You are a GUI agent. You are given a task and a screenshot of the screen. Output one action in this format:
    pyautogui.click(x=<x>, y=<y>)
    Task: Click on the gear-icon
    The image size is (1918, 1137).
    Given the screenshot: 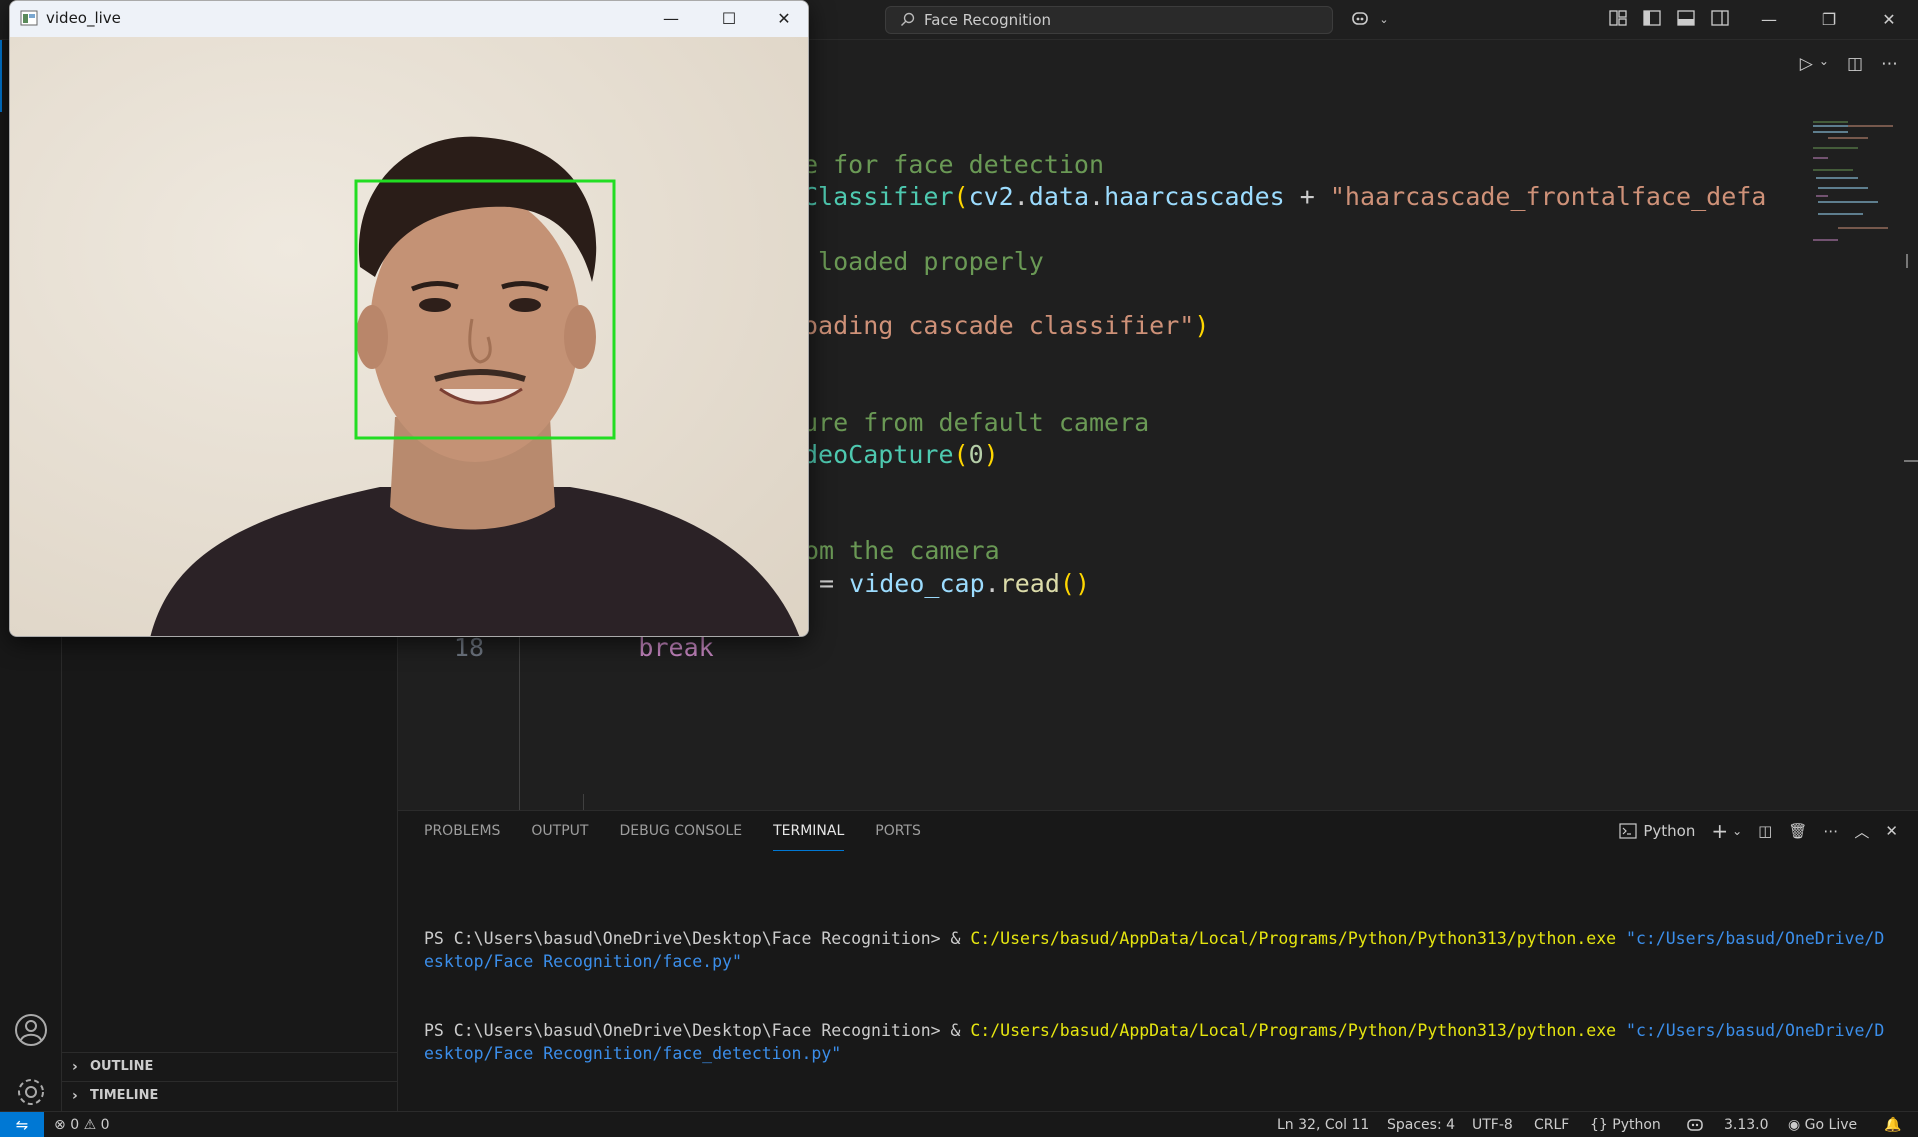 What is the action you would take?
    pyautogui.click(x=31, y=1092)
    